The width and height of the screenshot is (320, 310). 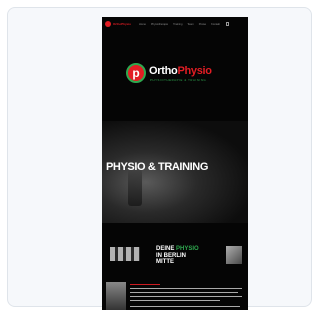 What do you see at coordinates (215, 24) in the screenshot?
I see `nav-item-kontakt: Kontakt` at bounding box center [215, 24].